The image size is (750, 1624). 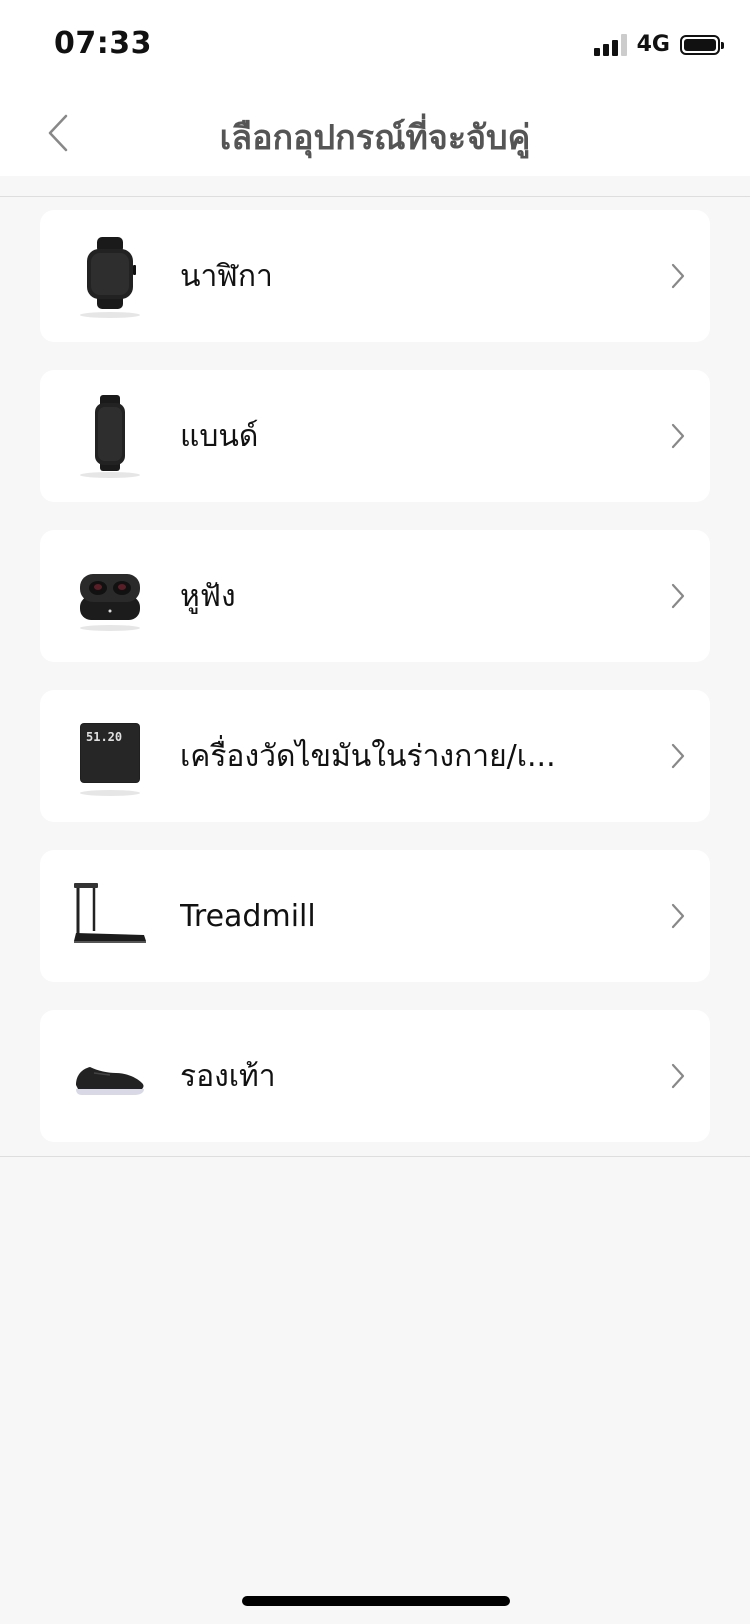 I want to click on shoe-icon, so click(x=110, y=1076).